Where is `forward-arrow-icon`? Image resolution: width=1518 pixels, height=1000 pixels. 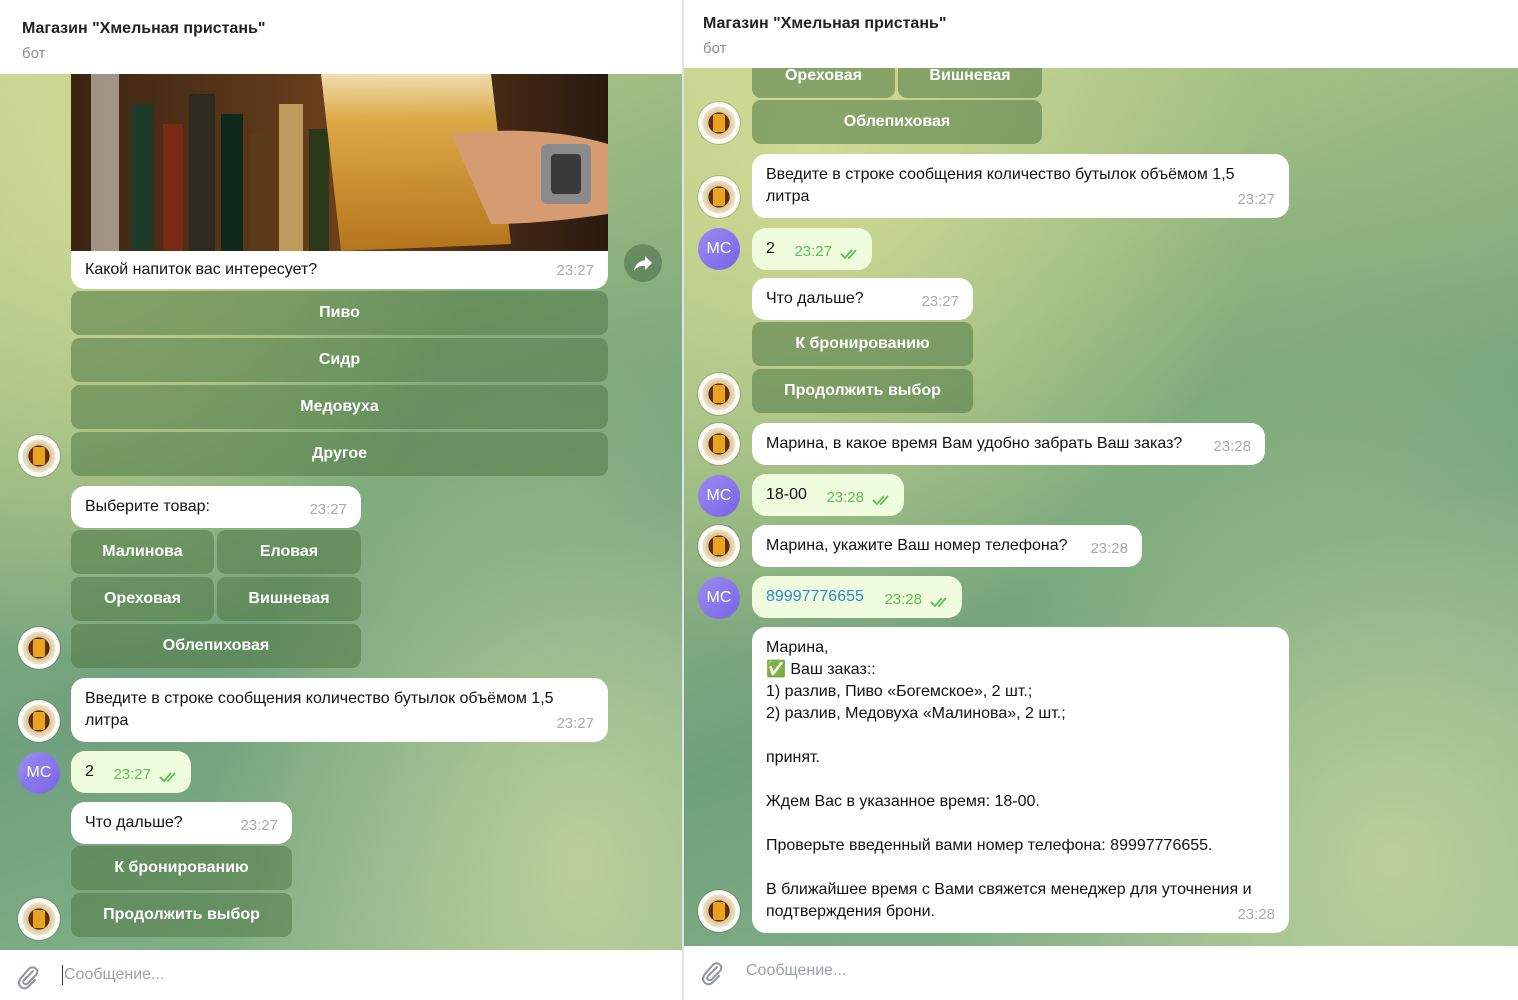
forward-arrow-icon is located at coordinates (643, 263).